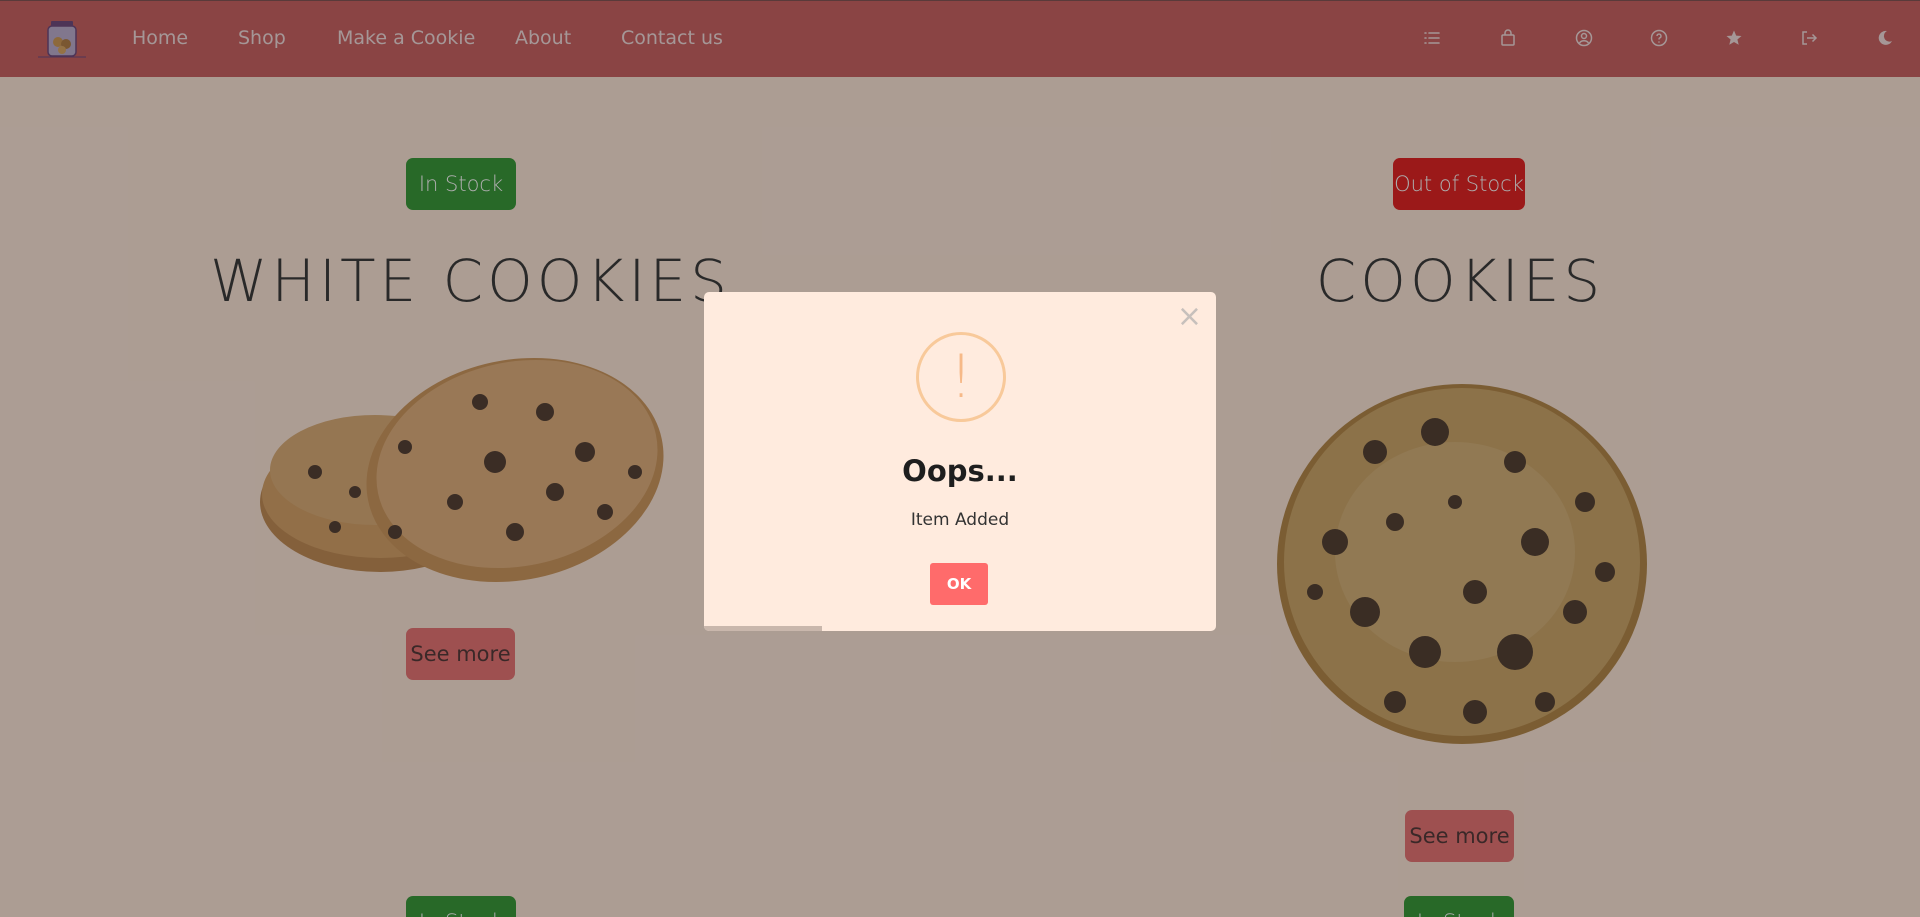 The width and height of the screenshot is (1920, 917). What do you see at coordinates (961, 377) in the screenshot?
I see `warning-icon: !` at bounding box center [961, 377].